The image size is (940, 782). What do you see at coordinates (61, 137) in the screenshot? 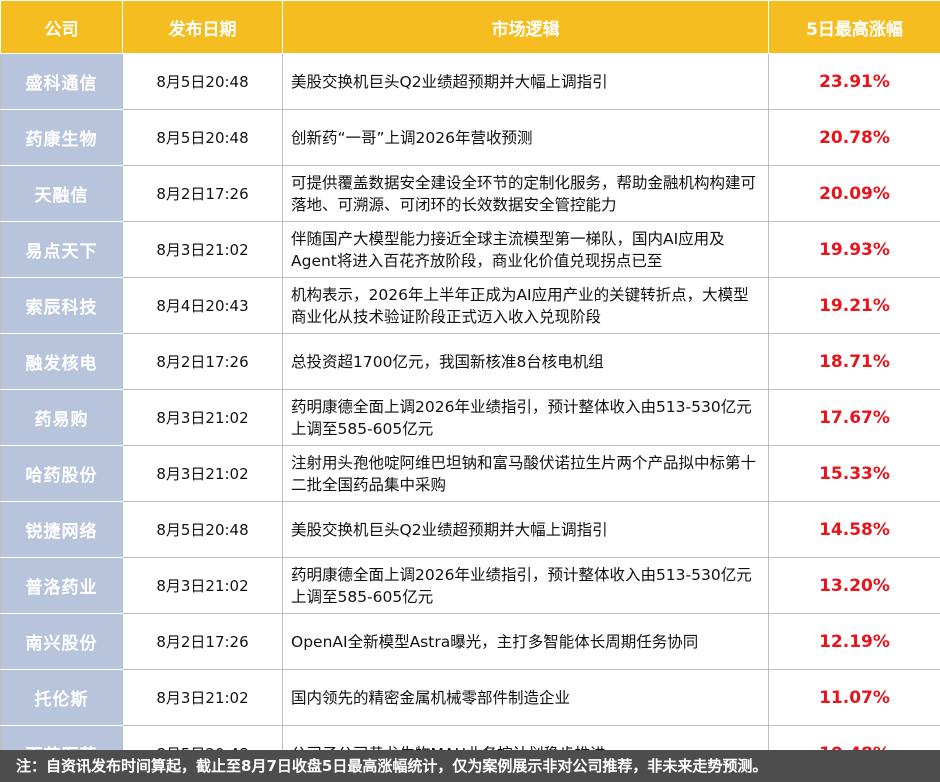
I see `company-name: 药康生物` at bounding box center [61, 137].